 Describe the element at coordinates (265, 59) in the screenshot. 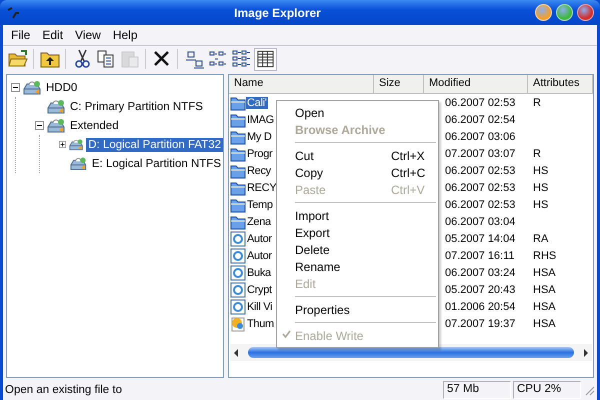

I see `details-view-button` at that location.